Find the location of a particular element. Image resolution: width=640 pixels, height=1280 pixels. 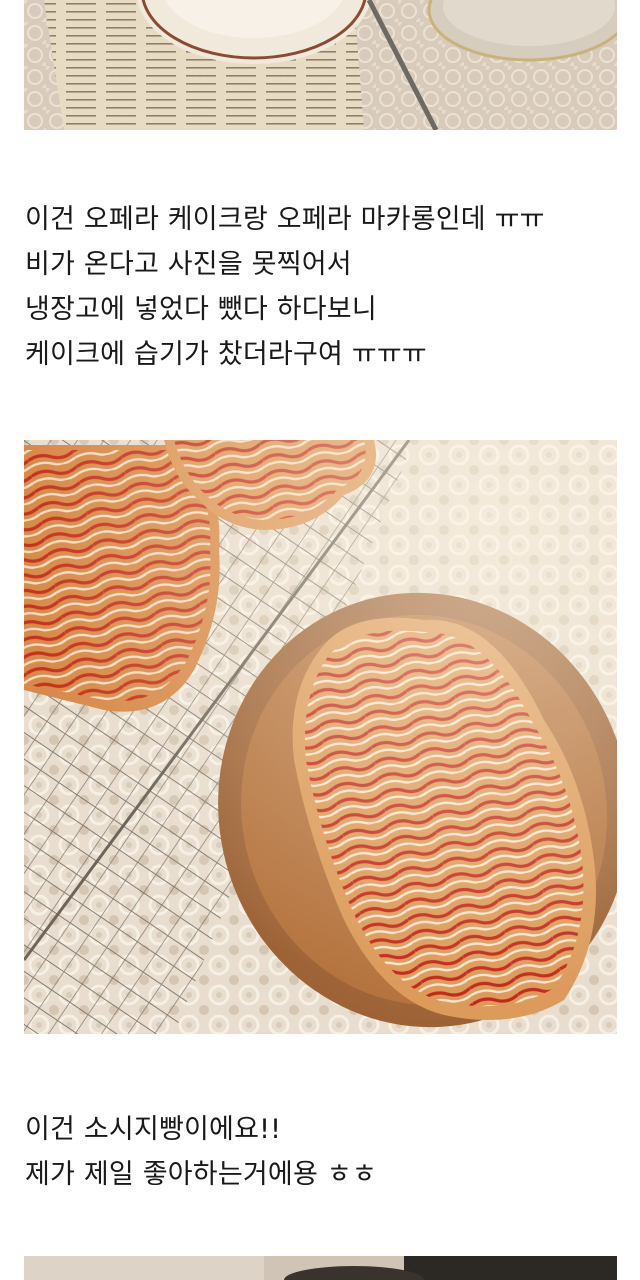

caption-line: 제가 제일 좋아하는거에용 ㅎㅎ is located at coordinates (201, 1174).